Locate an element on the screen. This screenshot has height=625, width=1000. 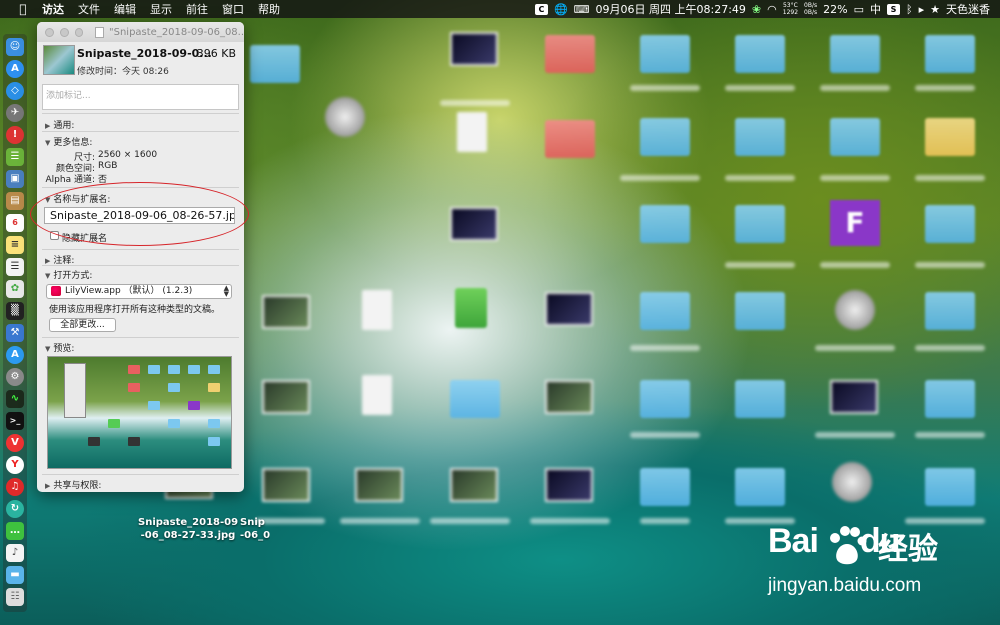
file-size: 396 KB is located at coordinates (216, 53).